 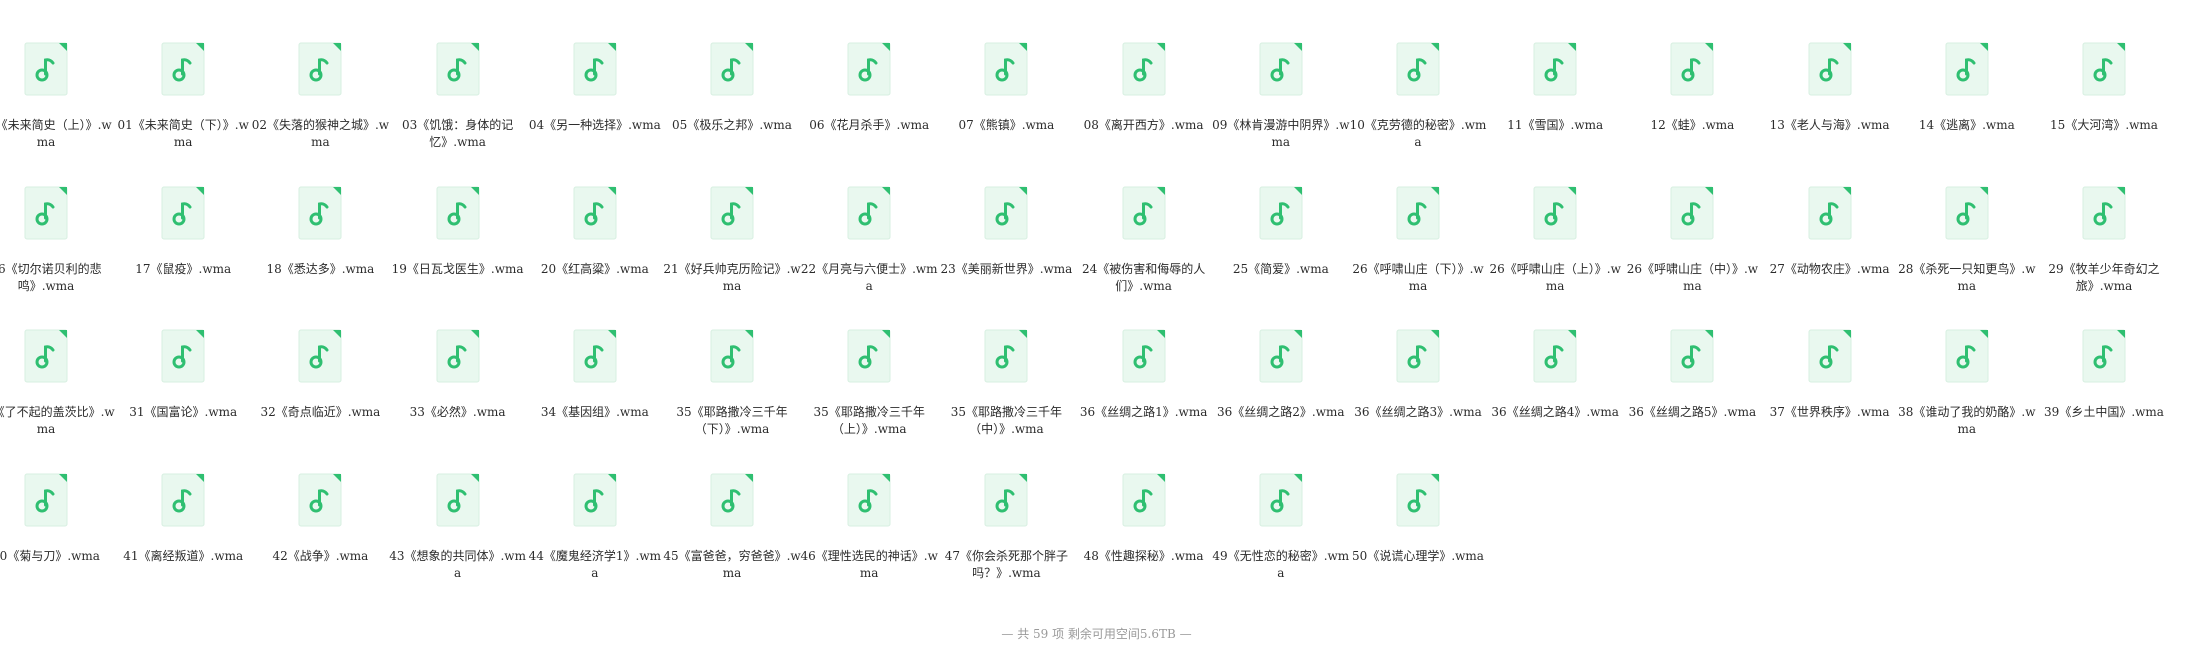 I want to click on file-item: 15《大河湾》.wma, so click(x=2104, y=66).